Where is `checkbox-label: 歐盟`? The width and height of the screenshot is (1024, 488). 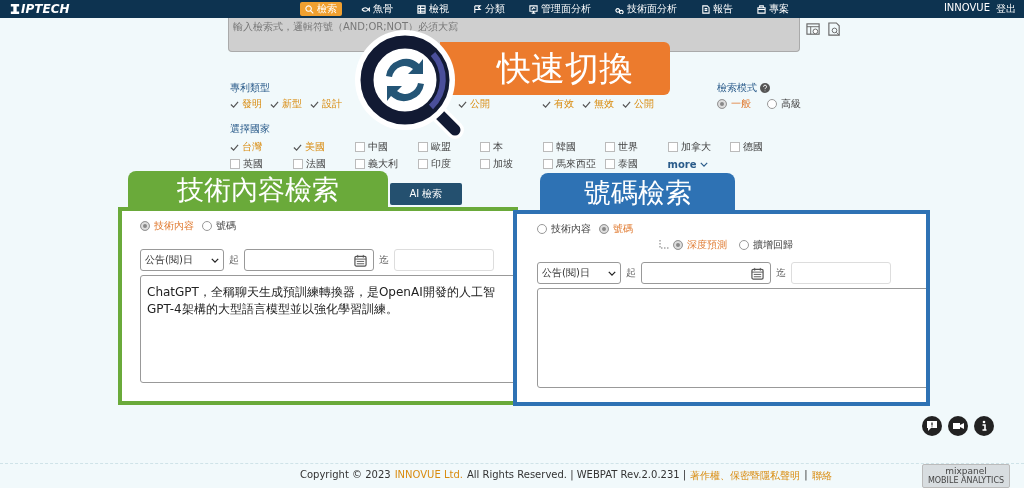 checkbox-label: 歐盟 is located at coordinates (440, 147).